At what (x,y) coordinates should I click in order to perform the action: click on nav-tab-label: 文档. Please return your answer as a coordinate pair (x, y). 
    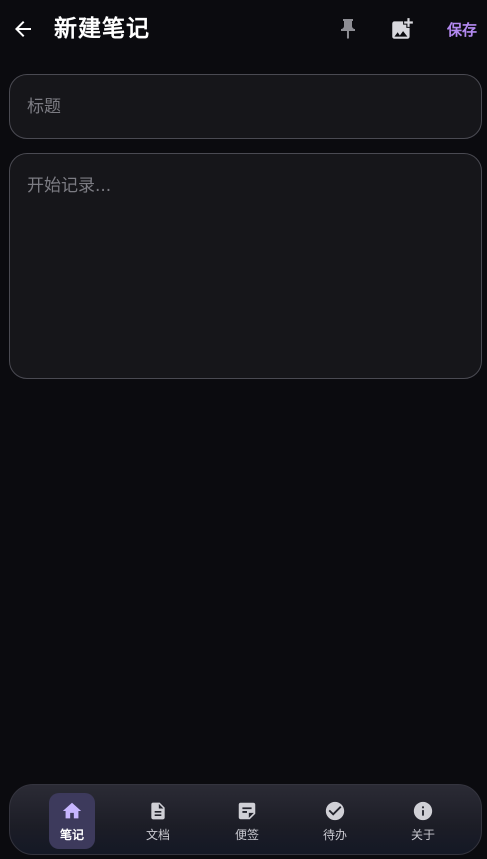
    Looking at the image, I should click on (157, 835).